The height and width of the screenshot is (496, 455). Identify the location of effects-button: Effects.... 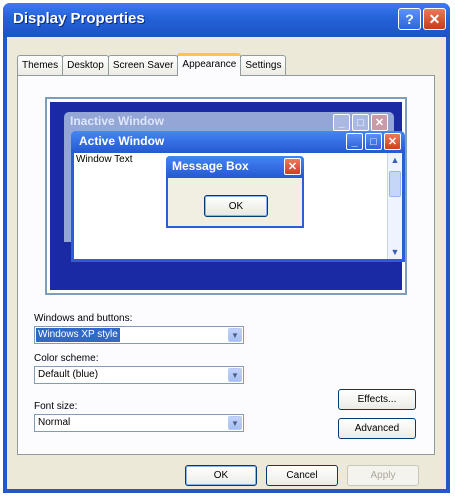
(377, 399).